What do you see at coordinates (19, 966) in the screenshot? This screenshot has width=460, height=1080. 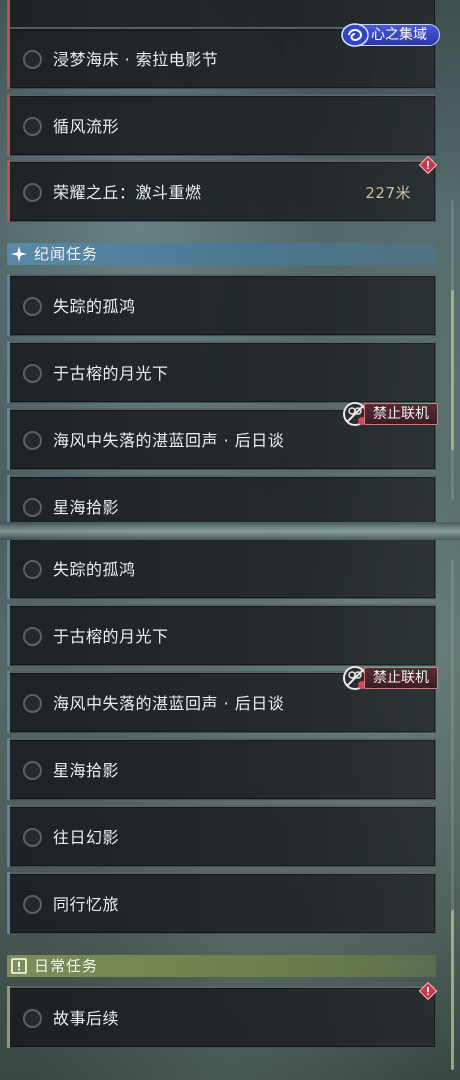 I see `exclamation-box-icon` at bounding box center [19, 966].